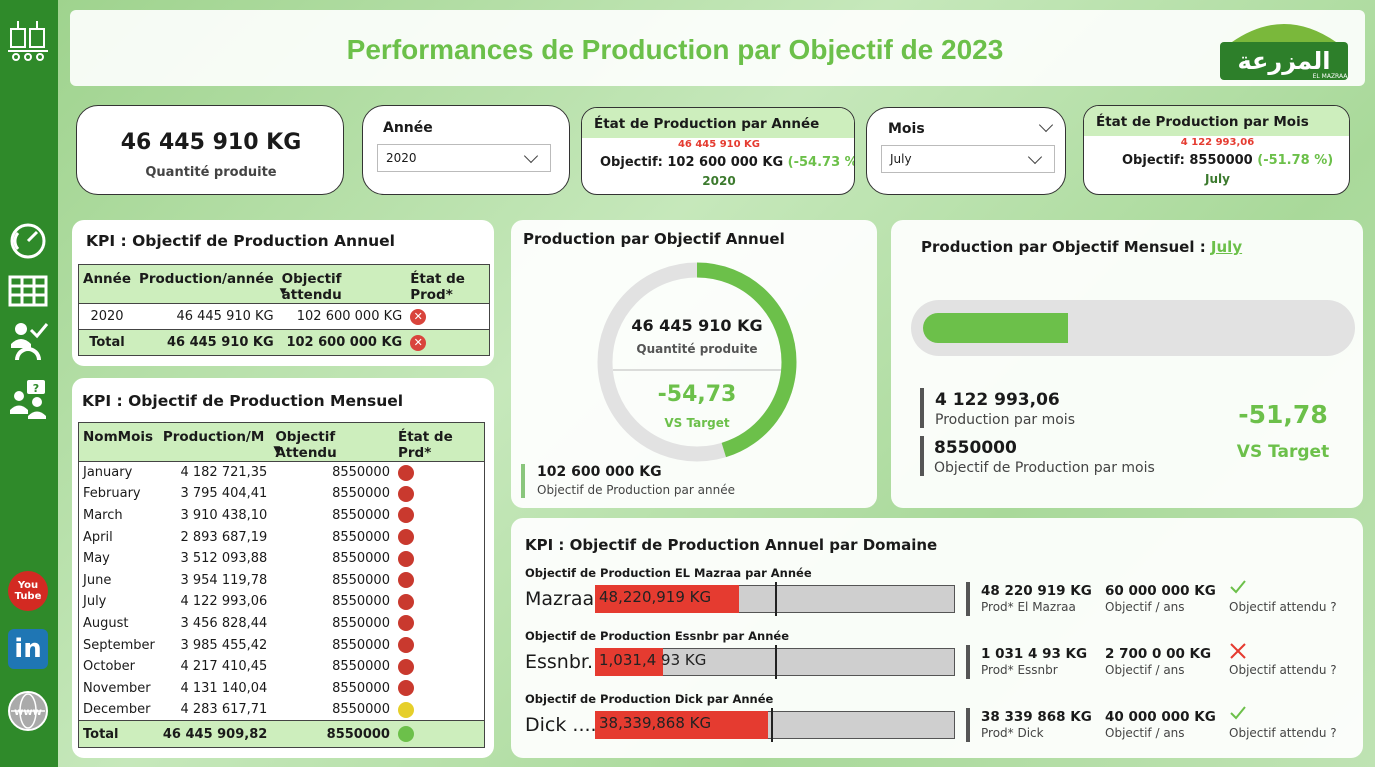 The height and width of the screenshot is (767, 1375). What do you see at coordinates (1283, 61) in the screenshot?
I see `logo-text: المزرعة` at bounding box center [1283, 61].